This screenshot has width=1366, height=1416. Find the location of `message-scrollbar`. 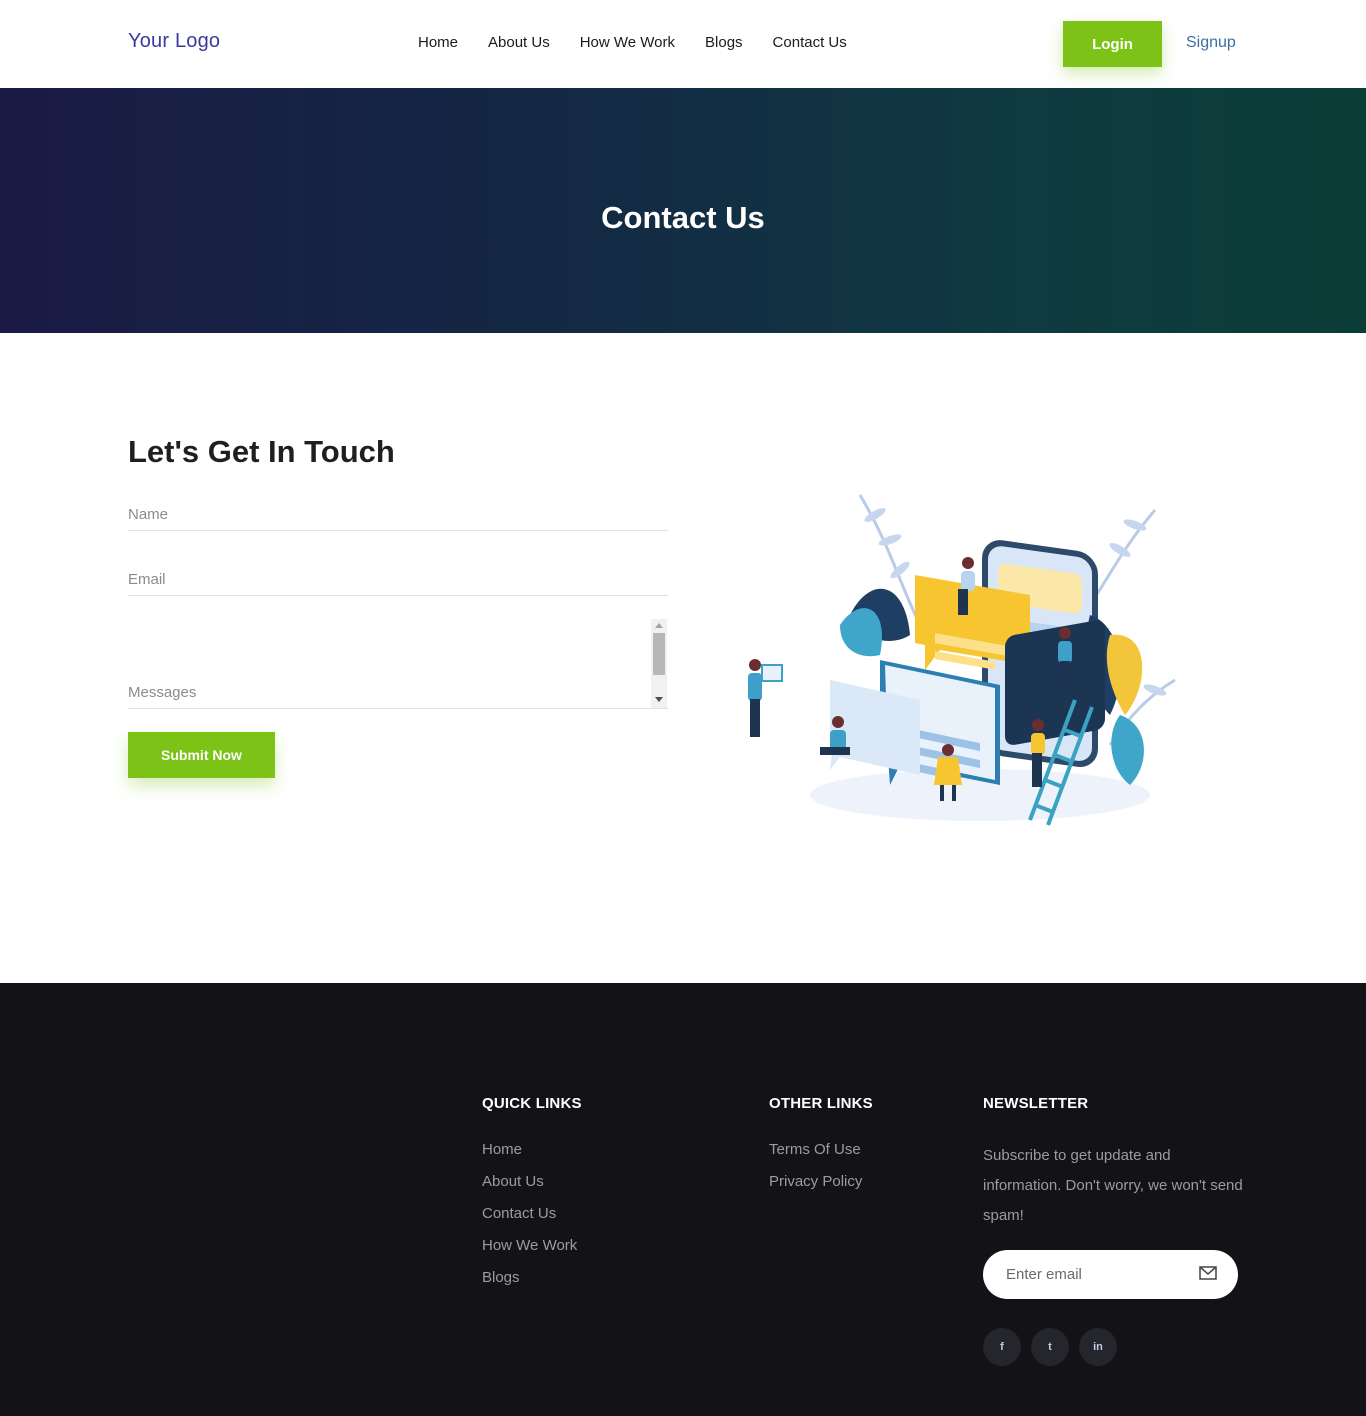

message-scrollbar is located at coordinates (659, 663).